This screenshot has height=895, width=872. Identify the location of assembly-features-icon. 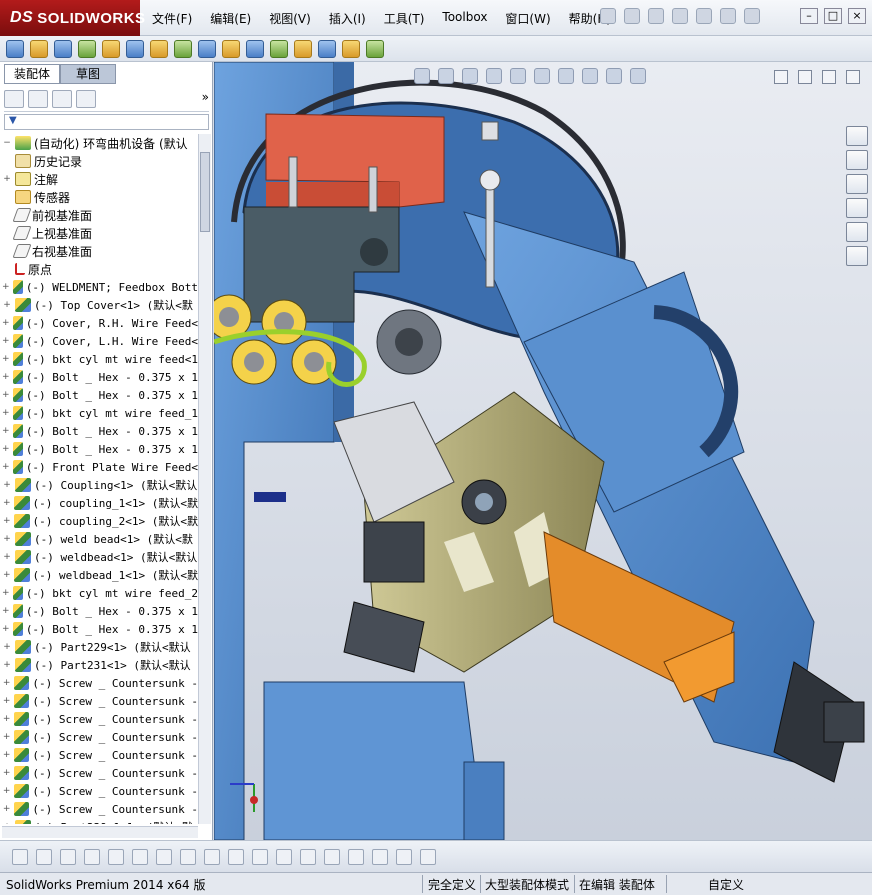
(183, 49).